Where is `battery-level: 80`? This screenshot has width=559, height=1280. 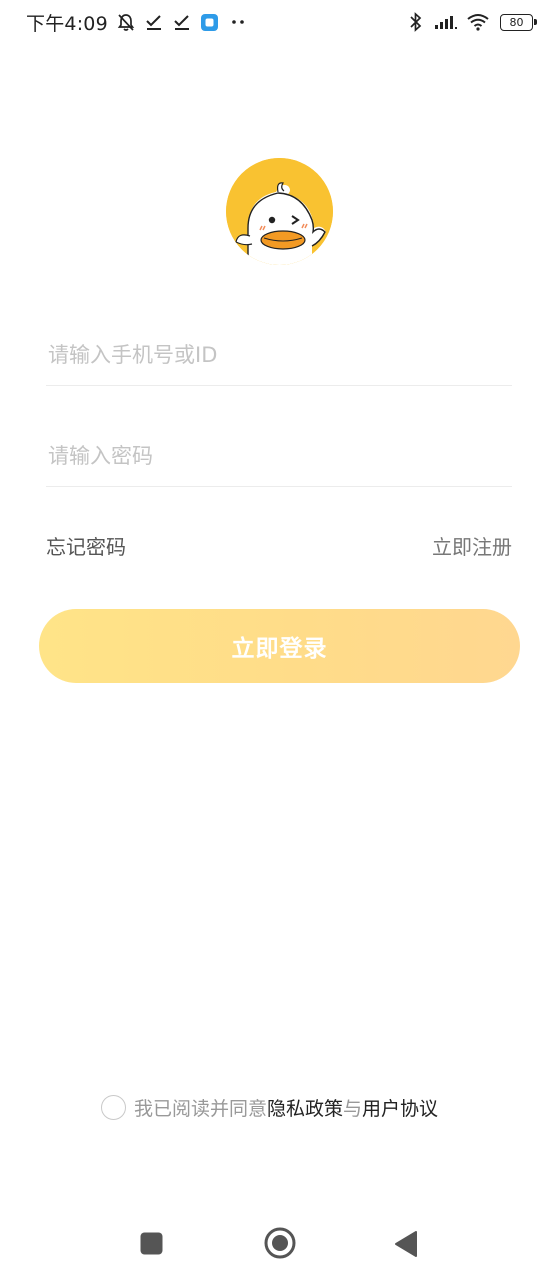 battery-level: 80 is located at coordinates (516, 22).